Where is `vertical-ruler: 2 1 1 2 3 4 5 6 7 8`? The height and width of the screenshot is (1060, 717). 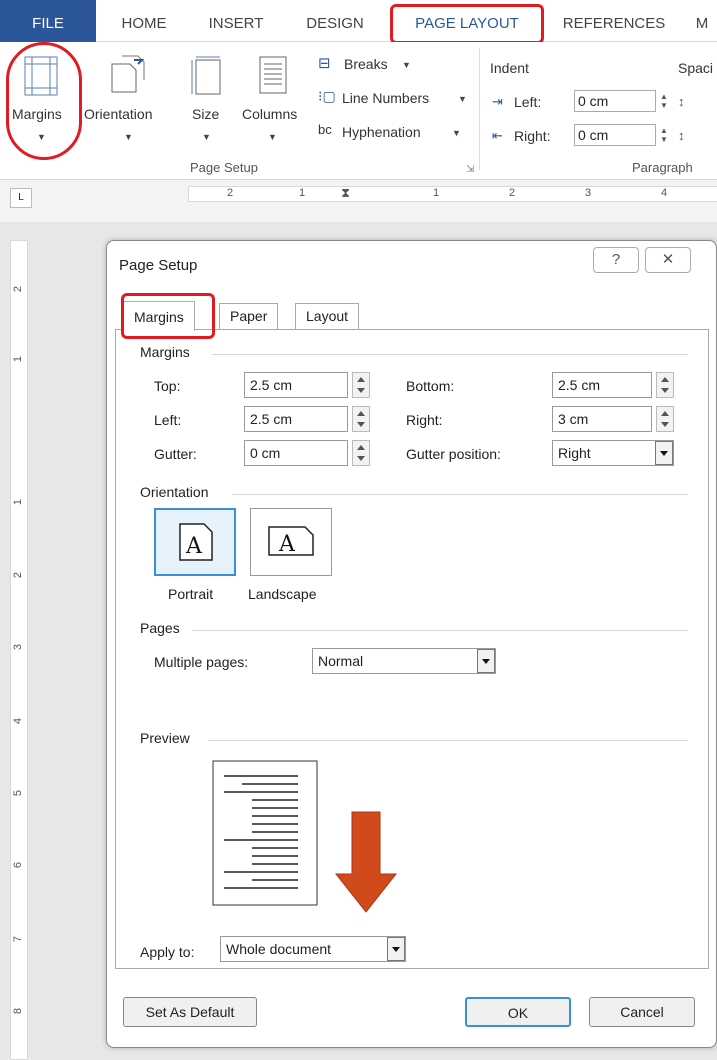
vertical-ruler: 2 1 1 2 3 4 5 6 7 8 is located at coordinates (19, 650).